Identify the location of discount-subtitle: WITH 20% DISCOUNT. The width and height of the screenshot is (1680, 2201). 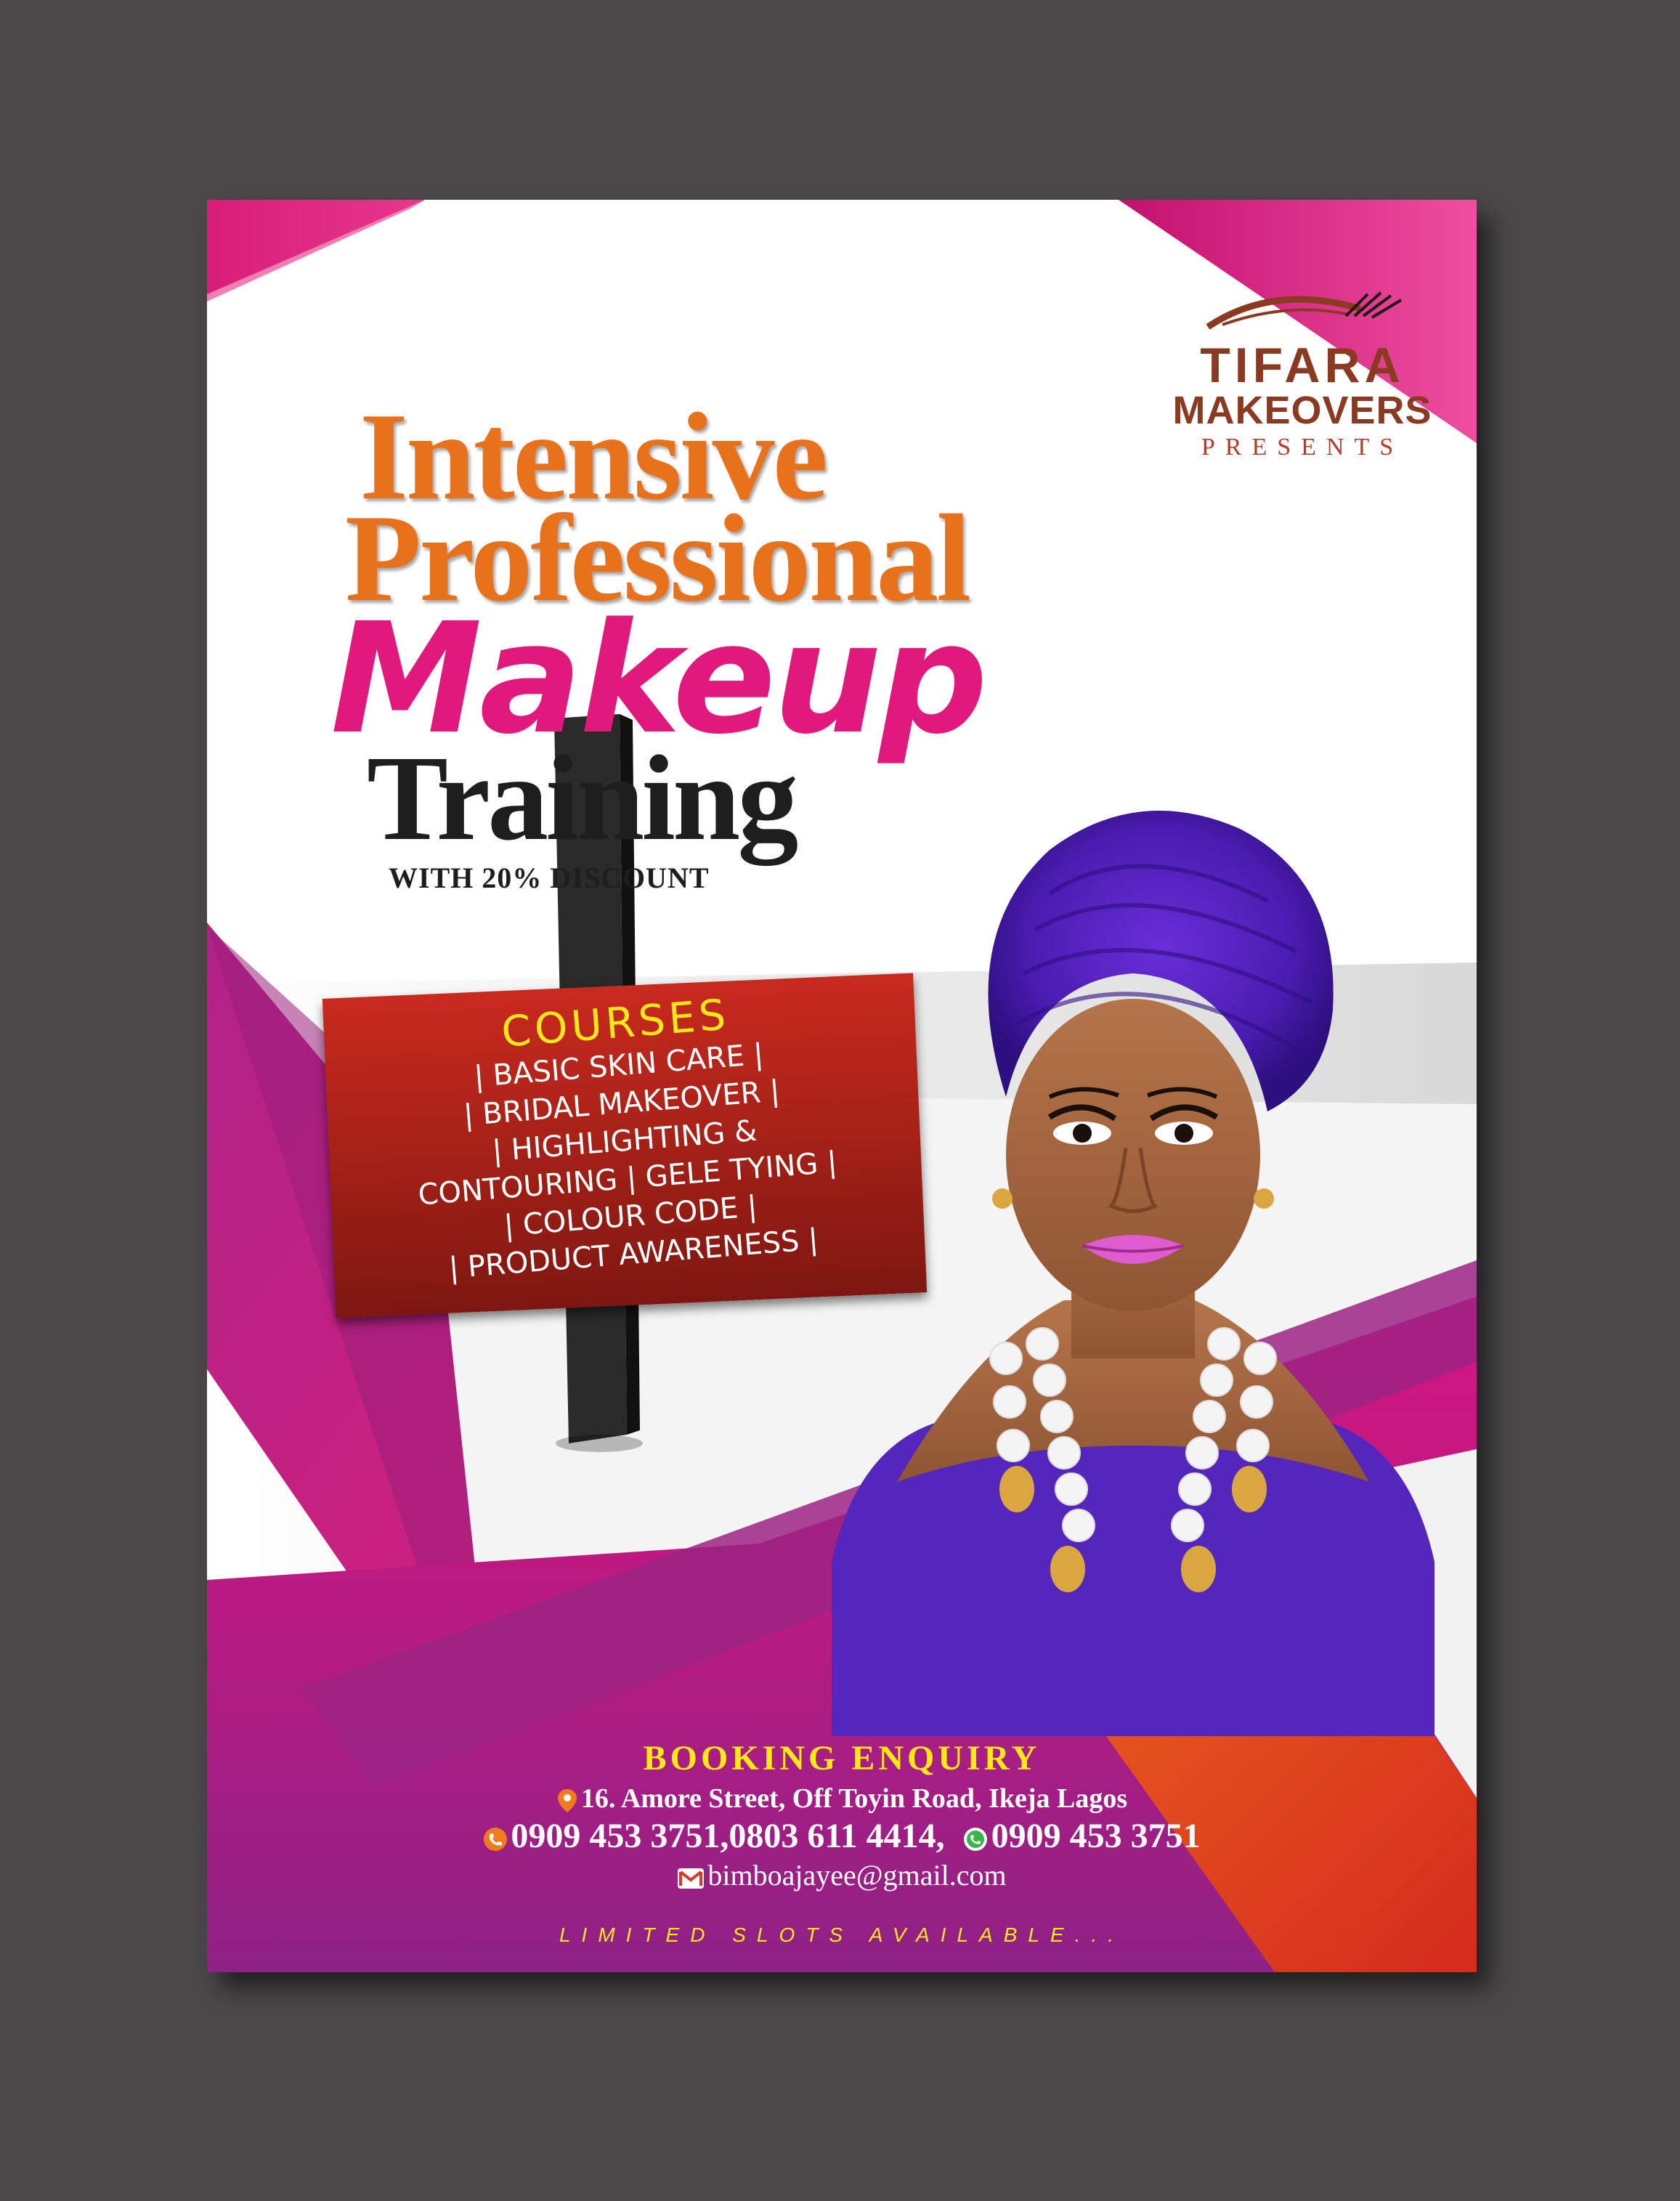
(549, 878).